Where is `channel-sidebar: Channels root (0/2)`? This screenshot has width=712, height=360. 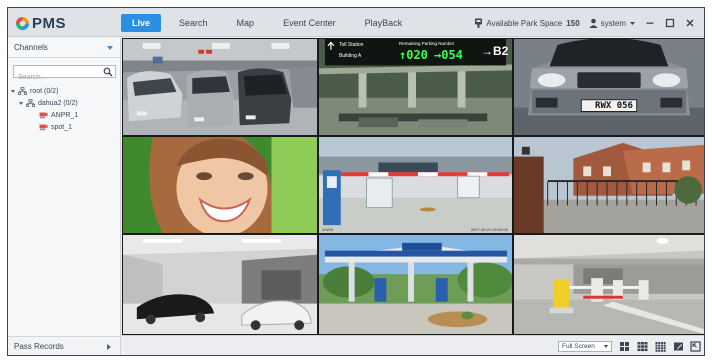 channel-sidebar: Channels root (0/2) is located at coordinates (64, 196).